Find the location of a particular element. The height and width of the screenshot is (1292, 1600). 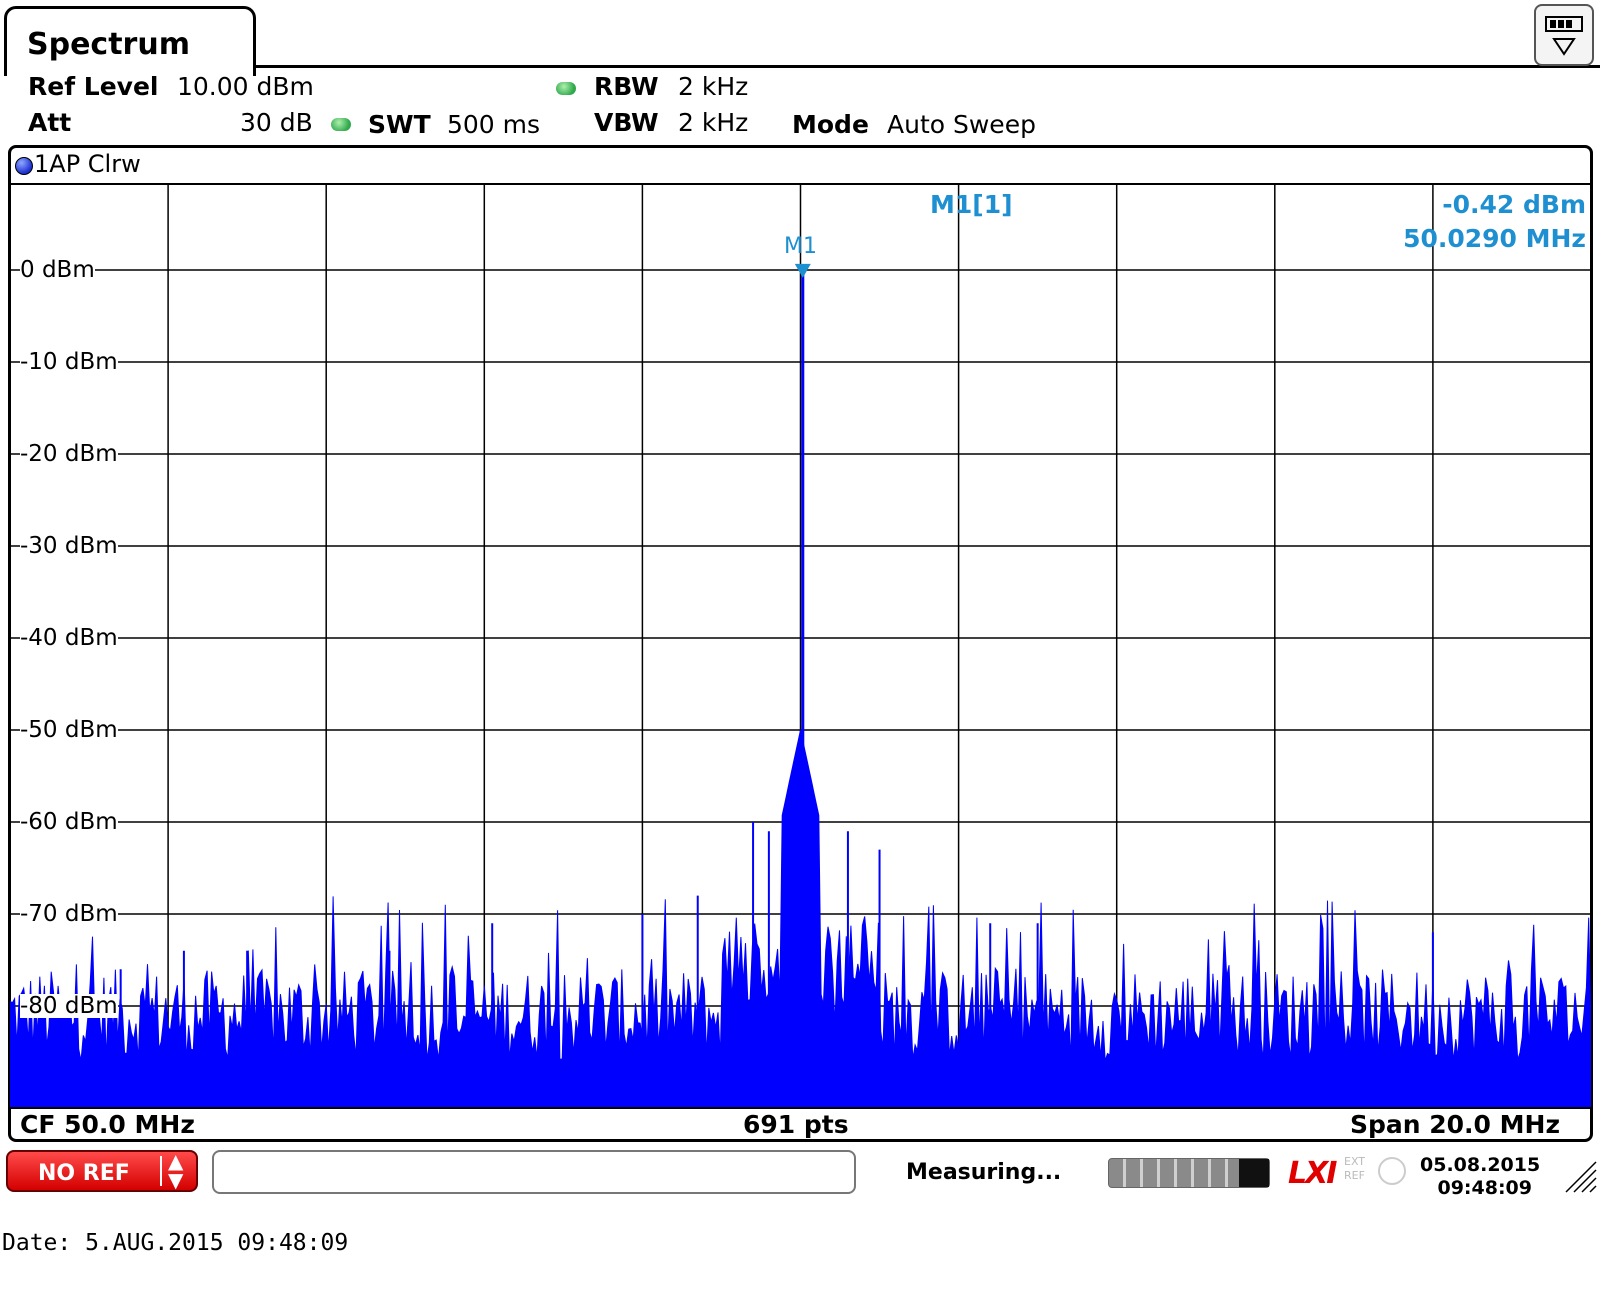

lxi-logo: LXI is located at coordinates (1312, 1173).